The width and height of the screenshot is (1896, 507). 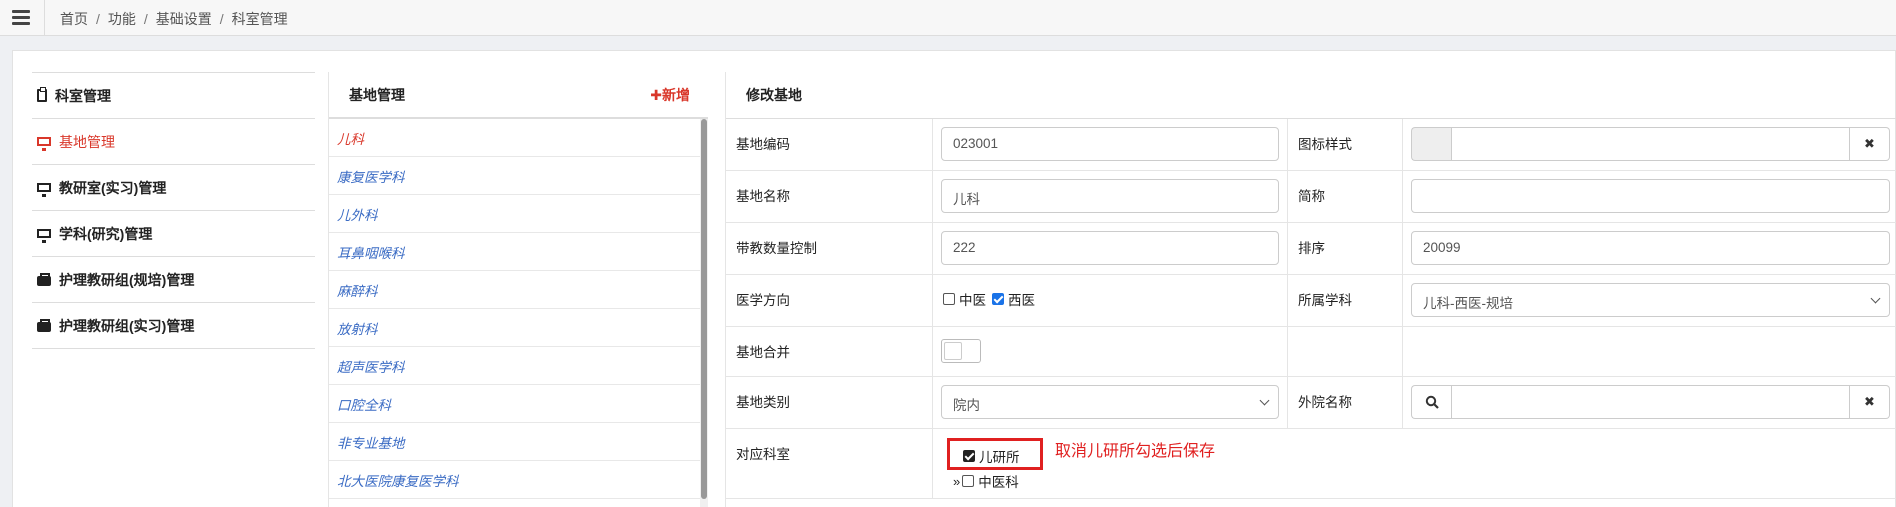 What do you see at coordinates (953, 351) in the screenshot?
I see `toggle-knob` at bounding box center [953, 351].